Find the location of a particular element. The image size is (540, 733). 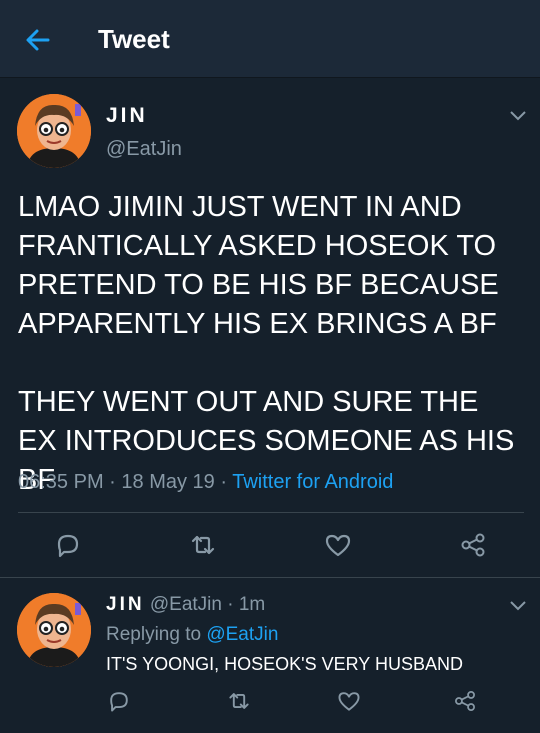

replying-label: Replying to is located at coordinates (156, 634).